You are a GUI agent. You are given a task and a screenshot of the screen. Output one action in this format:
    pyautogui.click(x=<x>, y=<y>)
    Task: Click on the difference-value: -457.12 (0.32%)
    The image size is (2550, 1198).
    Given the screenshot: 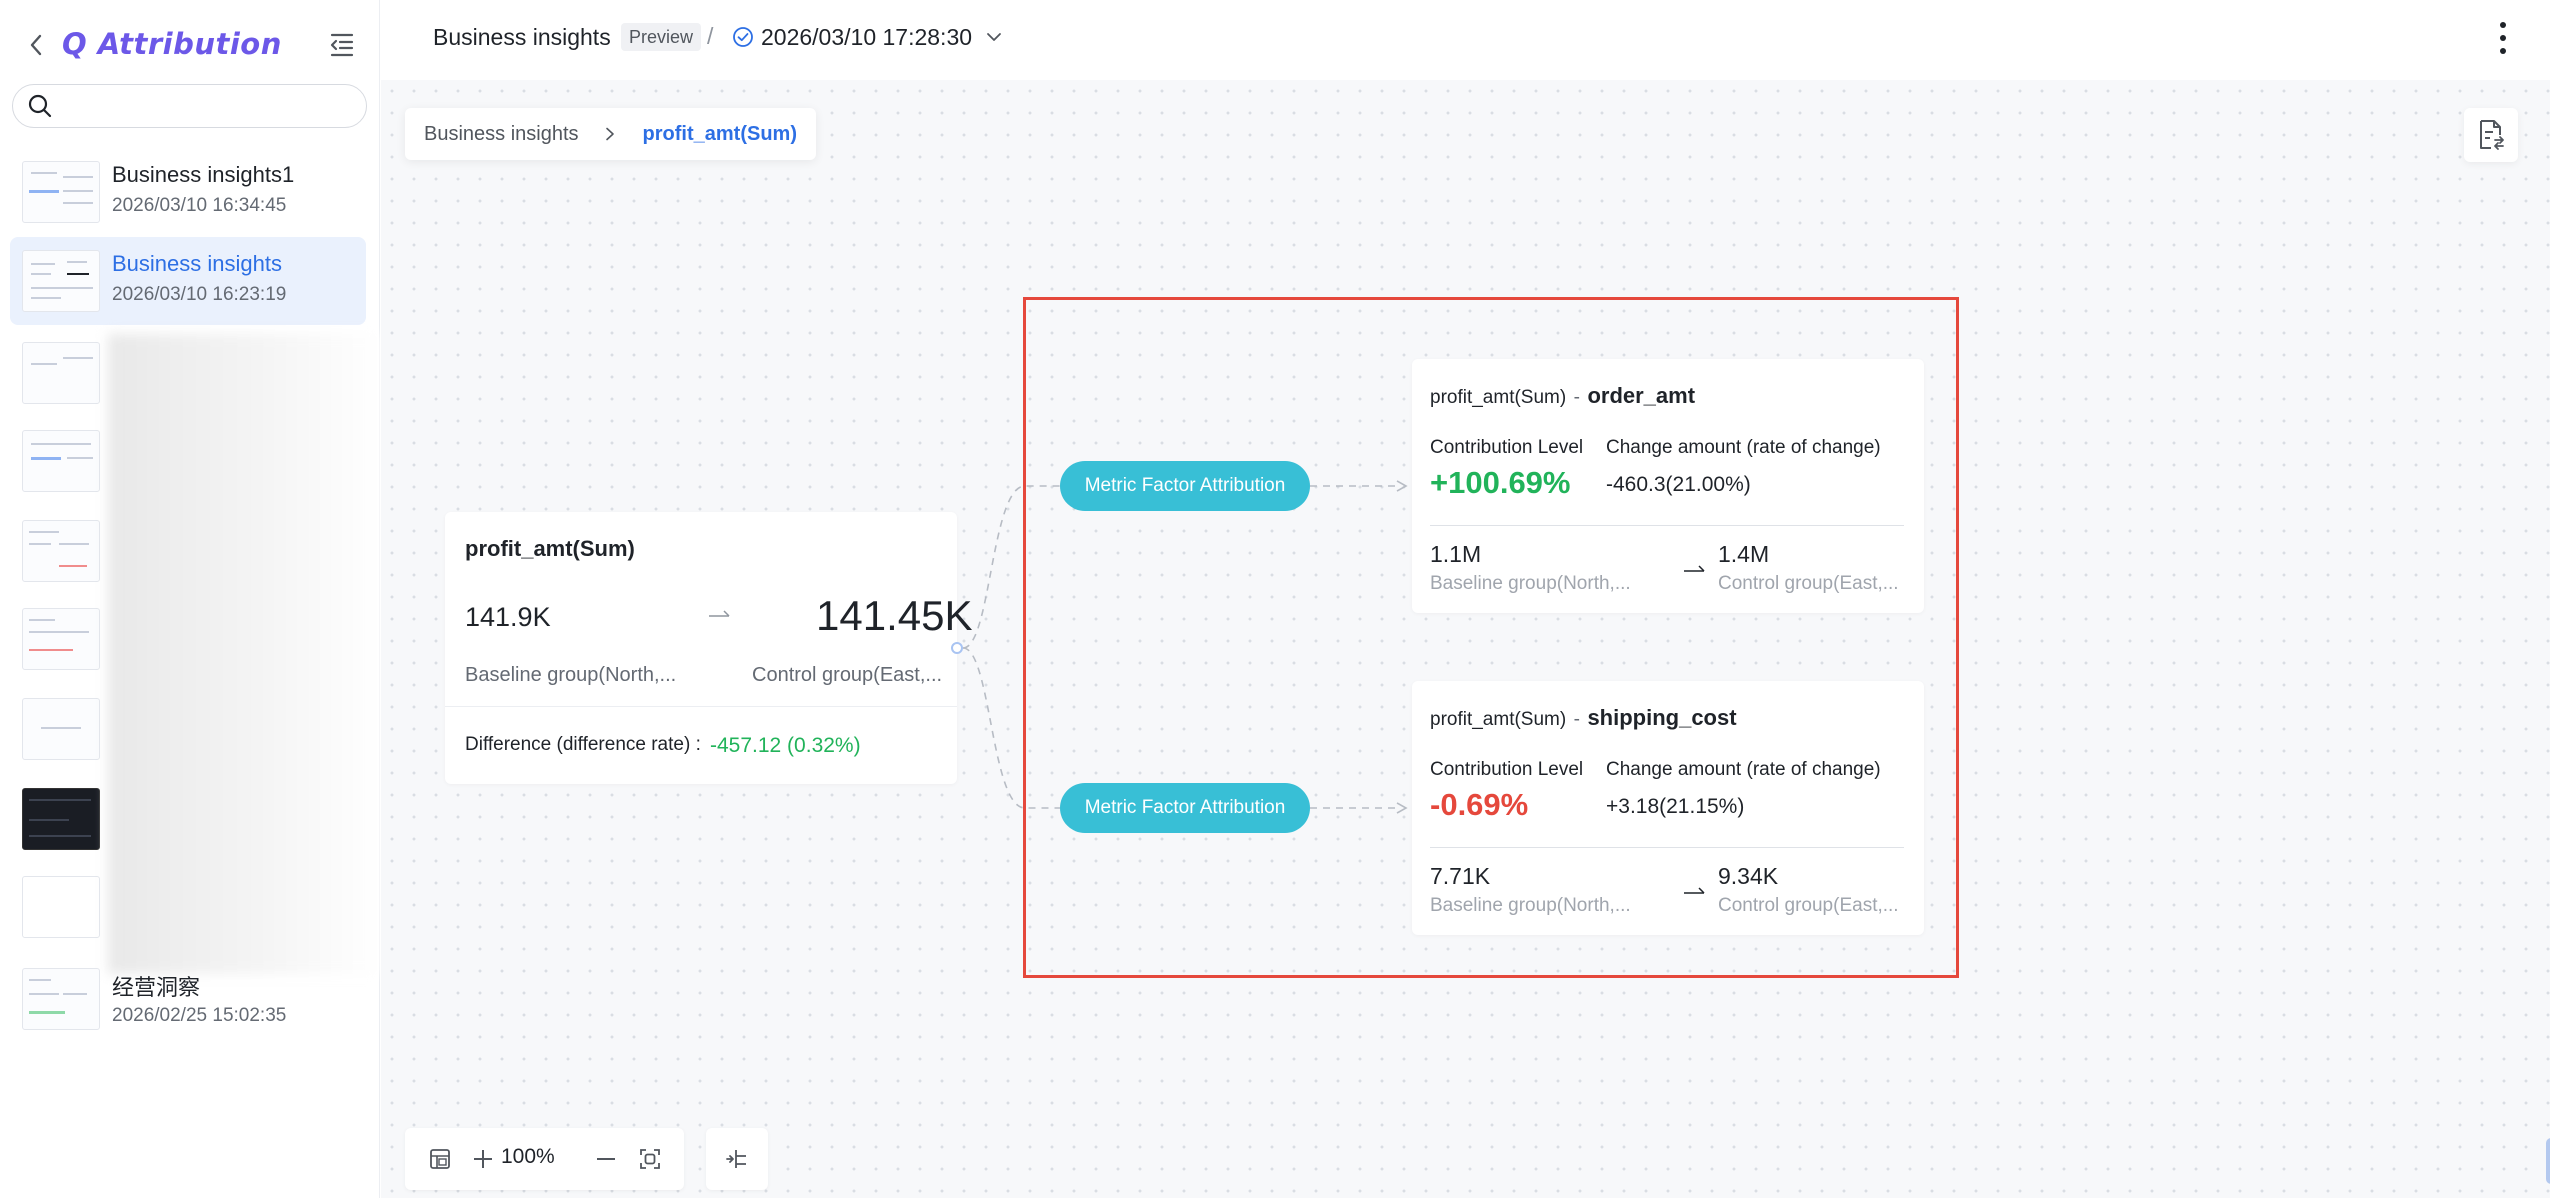 What is the action you would take?
    pyautogui.click(x=785, y=745)
    